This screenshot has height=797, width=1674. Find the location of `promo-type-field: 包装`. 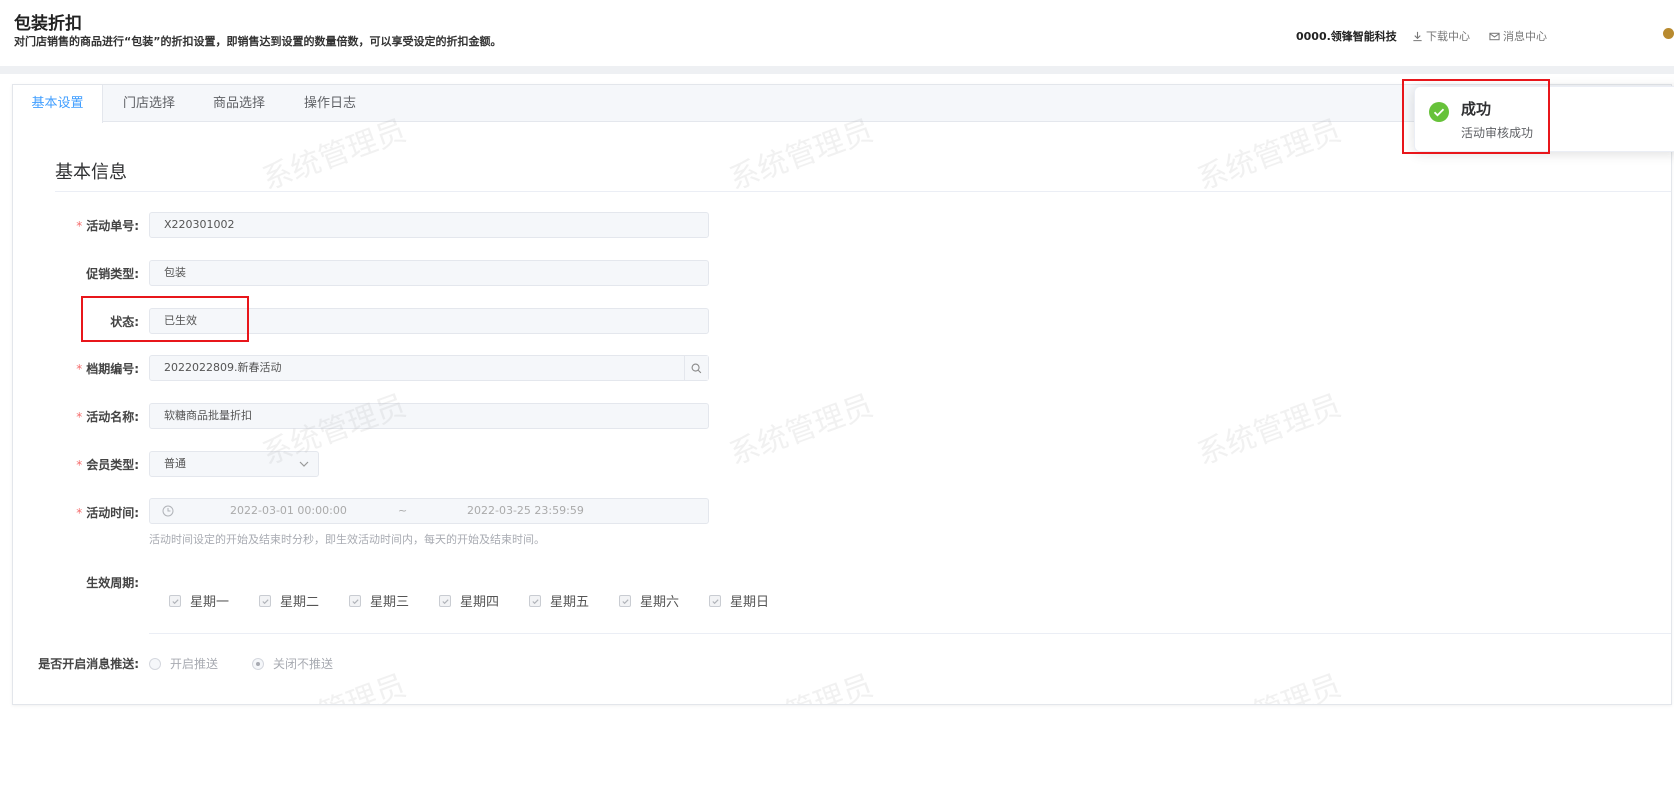

promo-type-field: 包装 is located at coordinates (429, 273).